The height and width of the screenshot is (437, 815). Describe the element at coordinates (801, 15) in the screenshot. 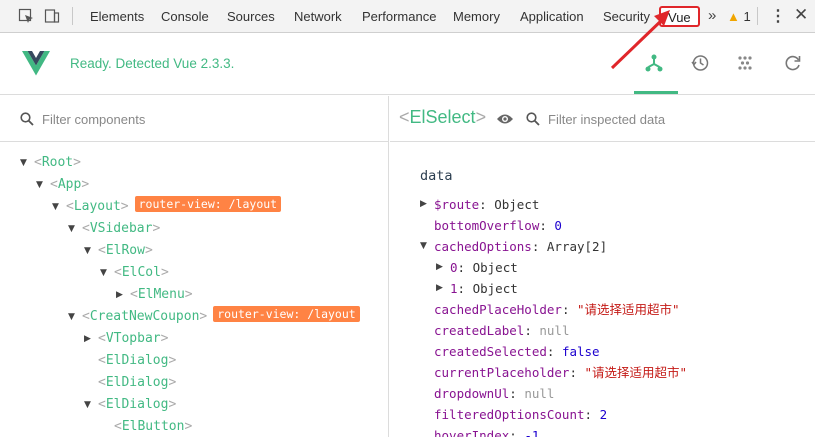

I see `close-devtools-icon: ✕` at that location.